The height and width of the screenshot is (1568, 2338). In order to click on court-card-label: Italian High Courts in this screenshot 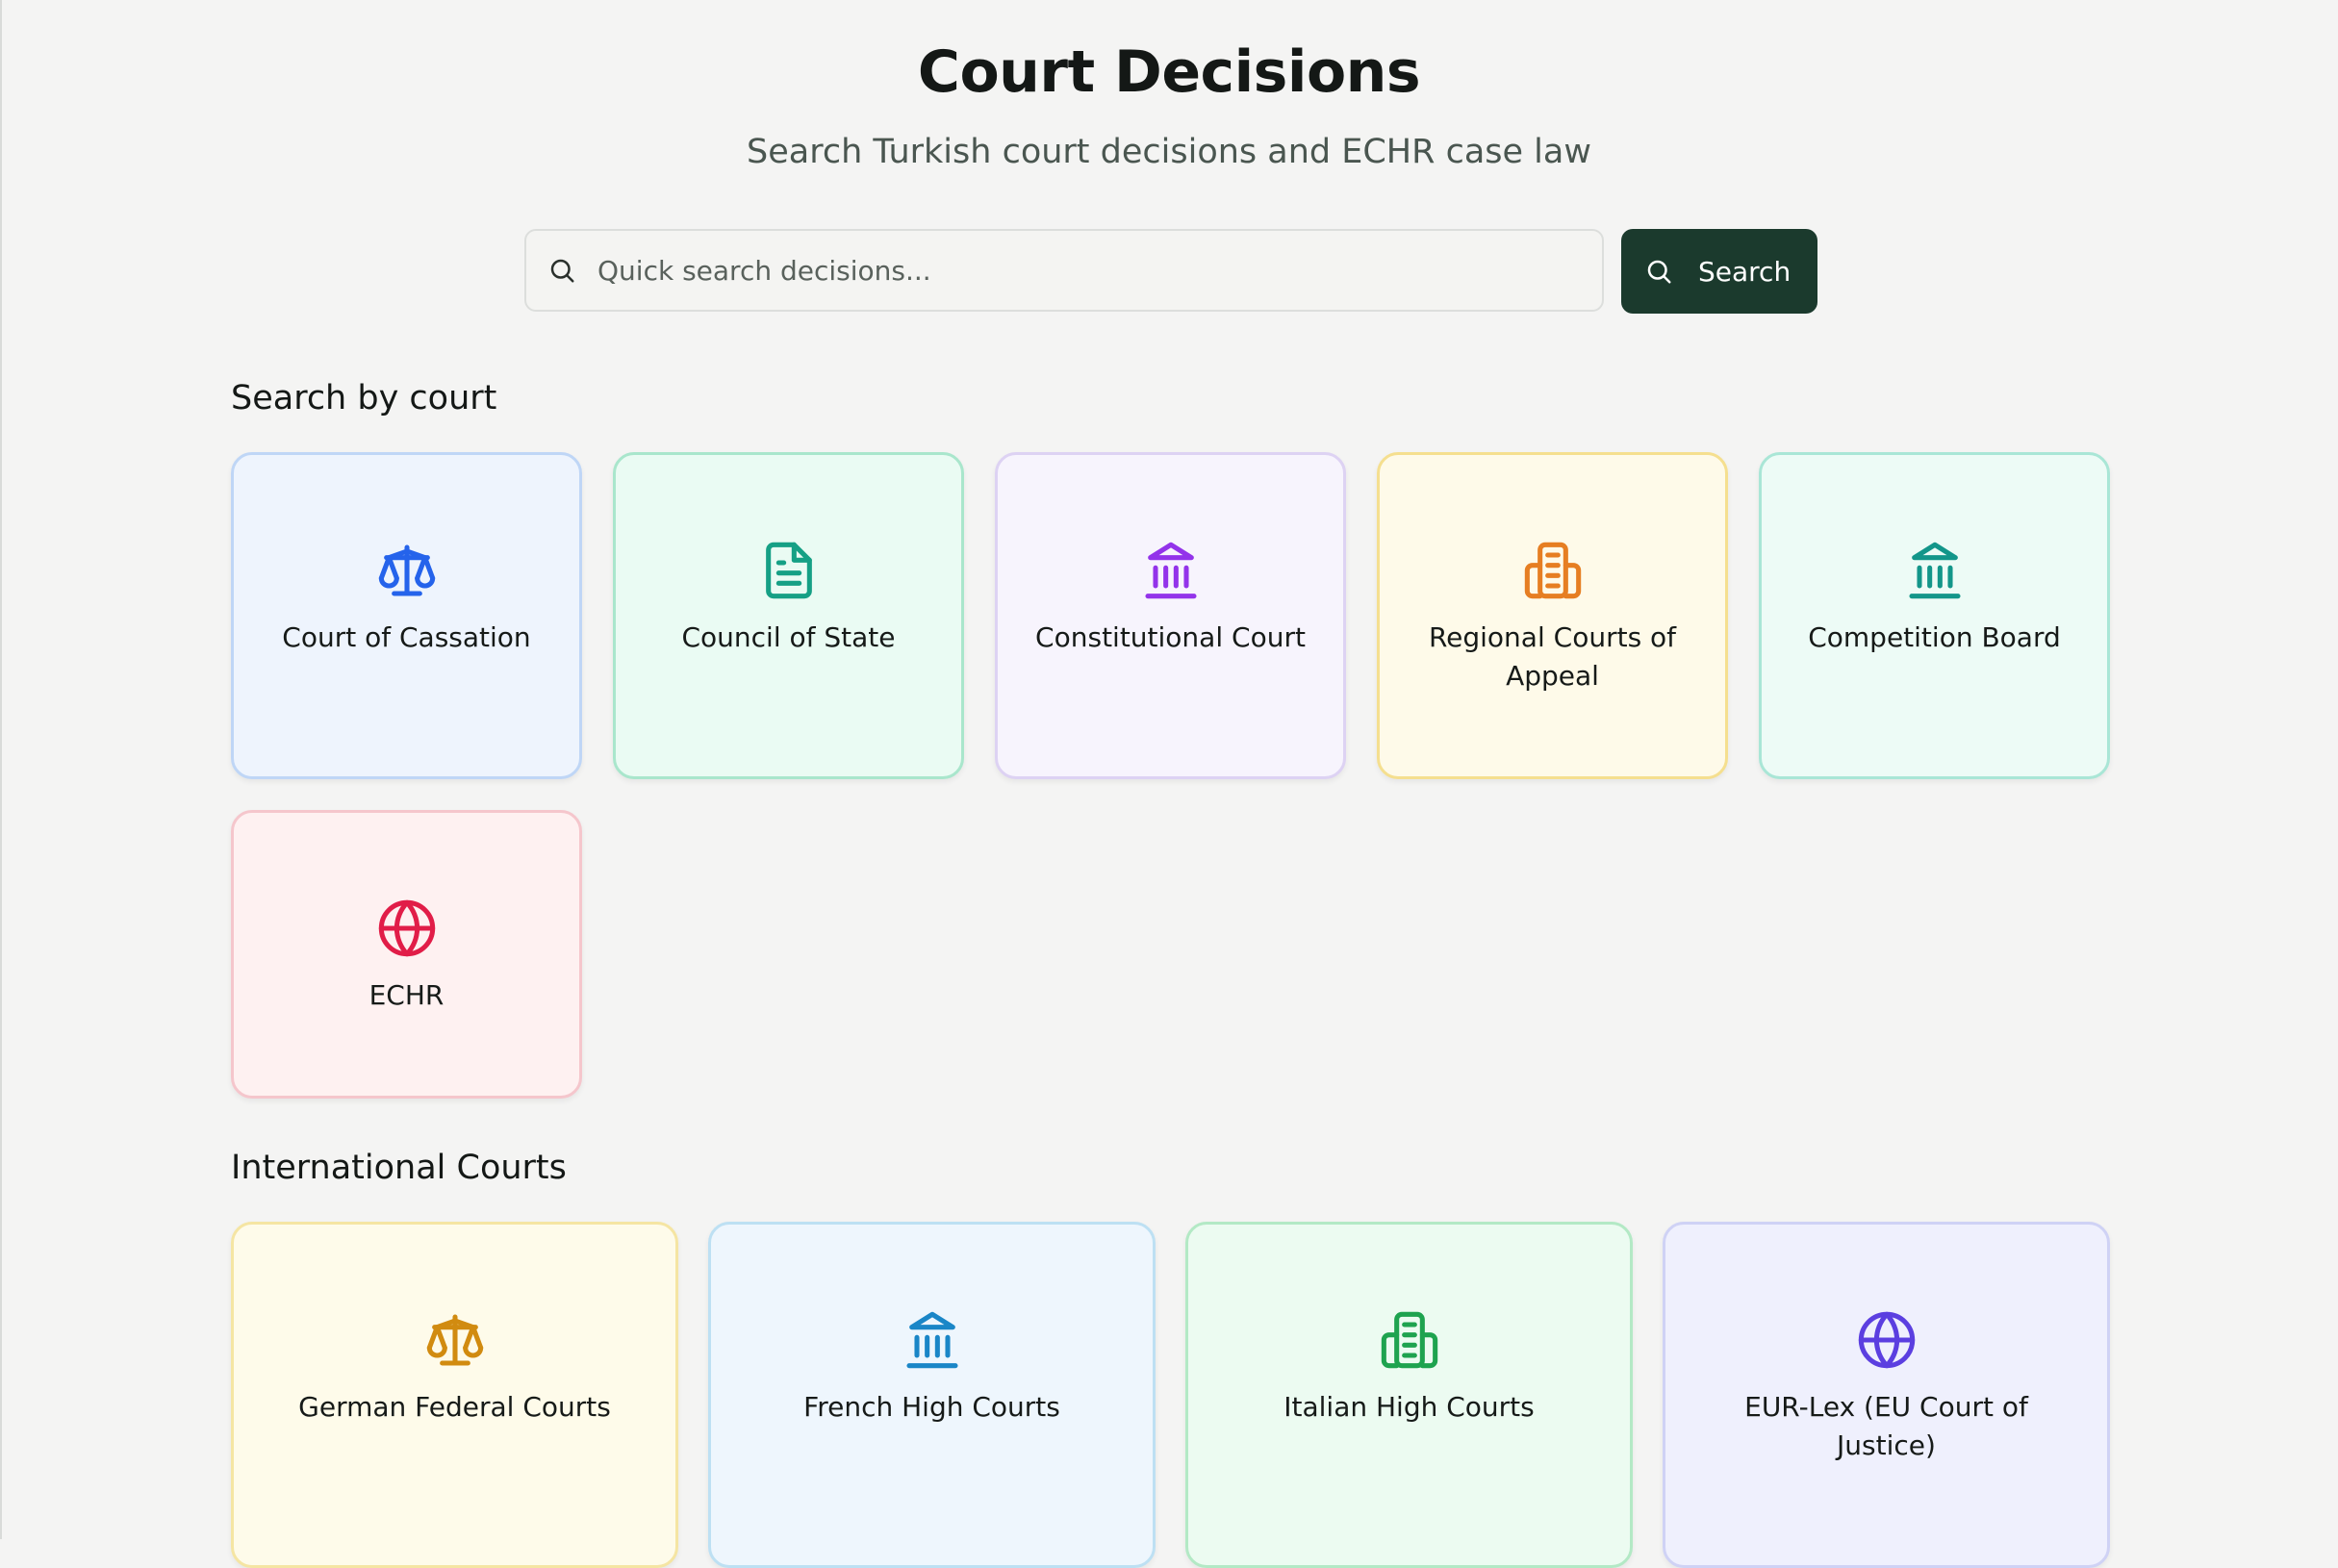, I will do `click(1409, 1407)`.